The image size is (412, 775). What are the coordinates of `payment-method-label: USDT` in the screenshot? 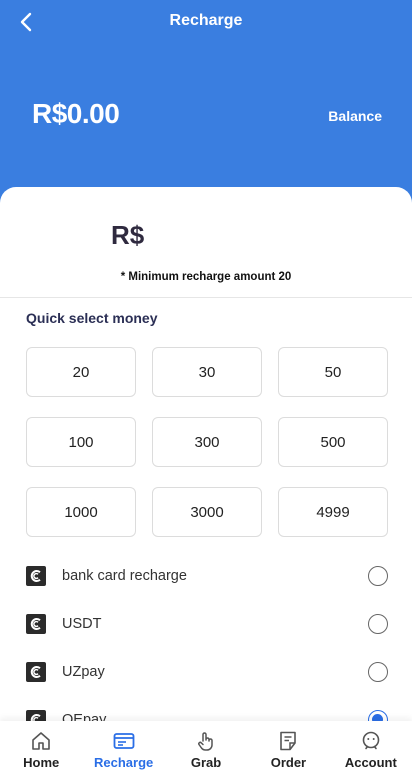 It's located at (82, 624).